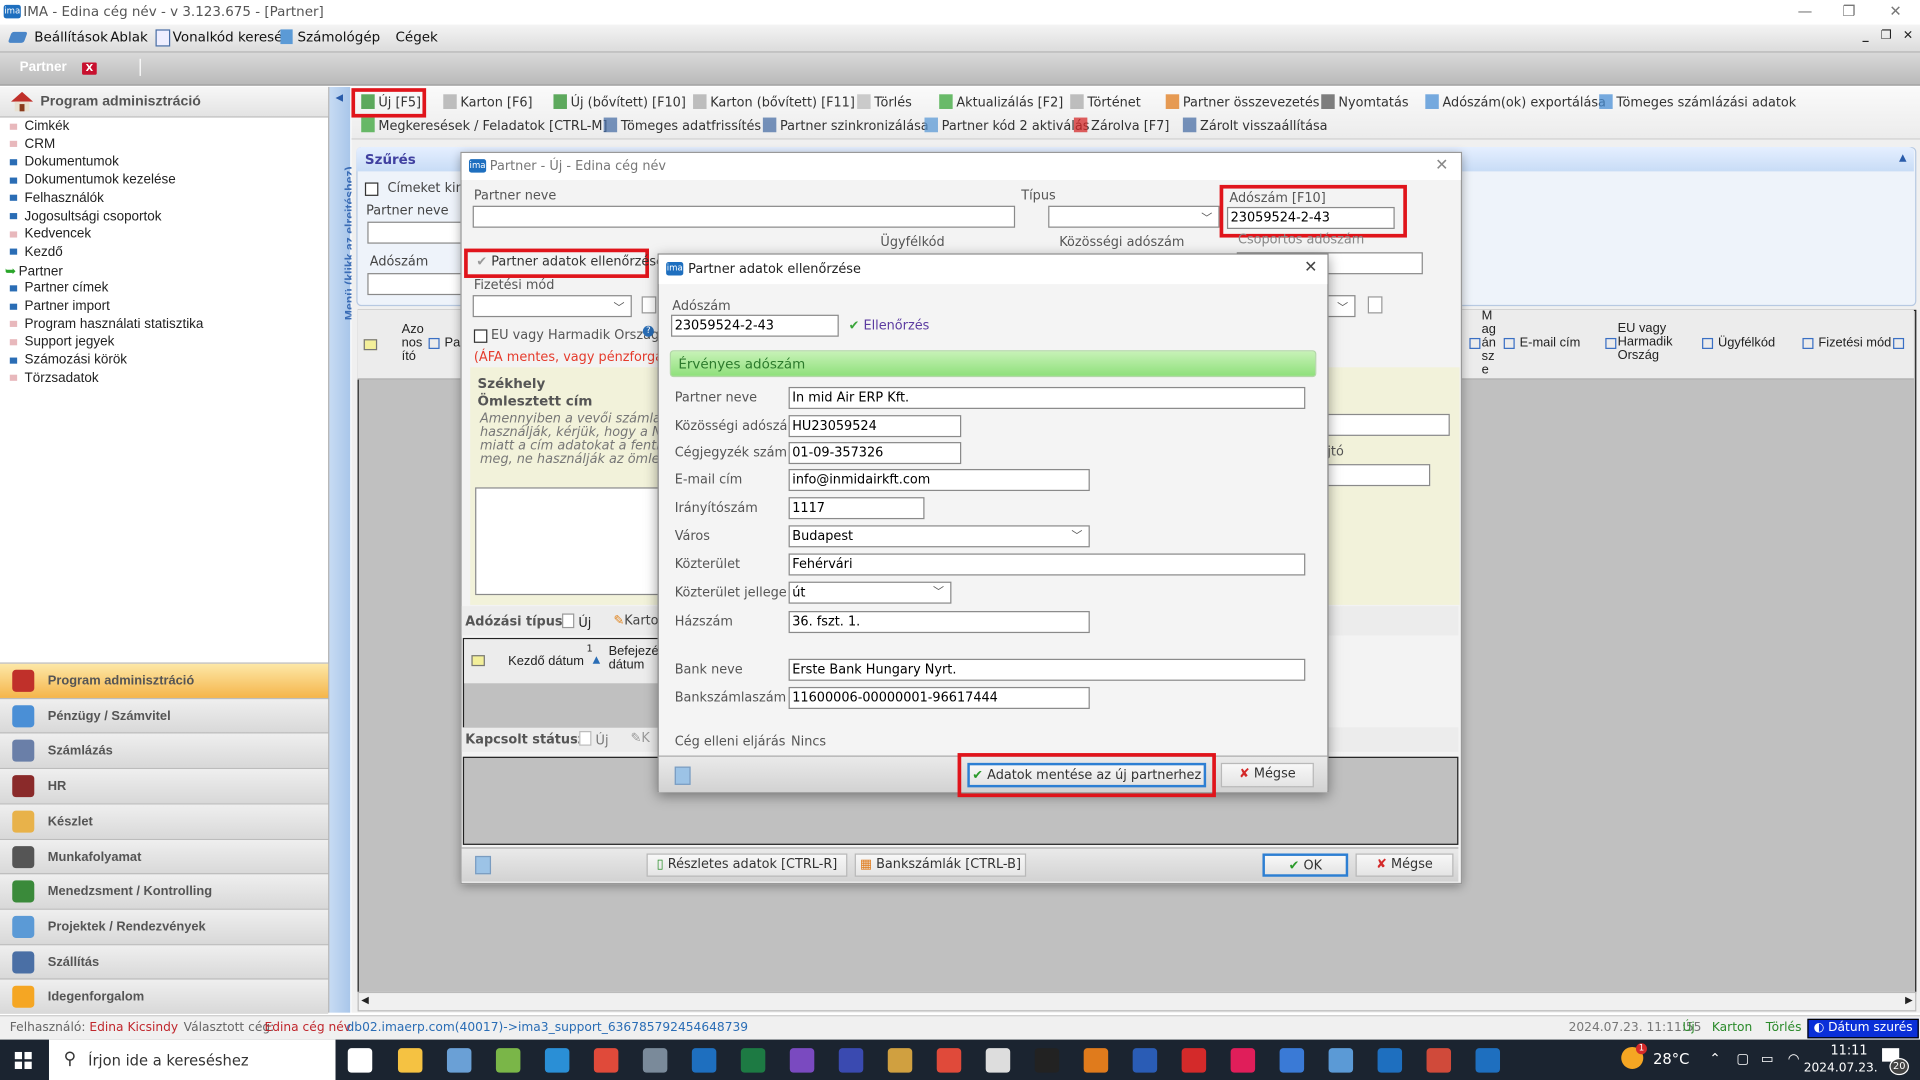 This screenshot has width=1920, height=1080. Describe the element at coordinates (1242, 104) in the screenshot. I see `toolbar-partner-sszevezet-s: Partner összevezetés` at that location.